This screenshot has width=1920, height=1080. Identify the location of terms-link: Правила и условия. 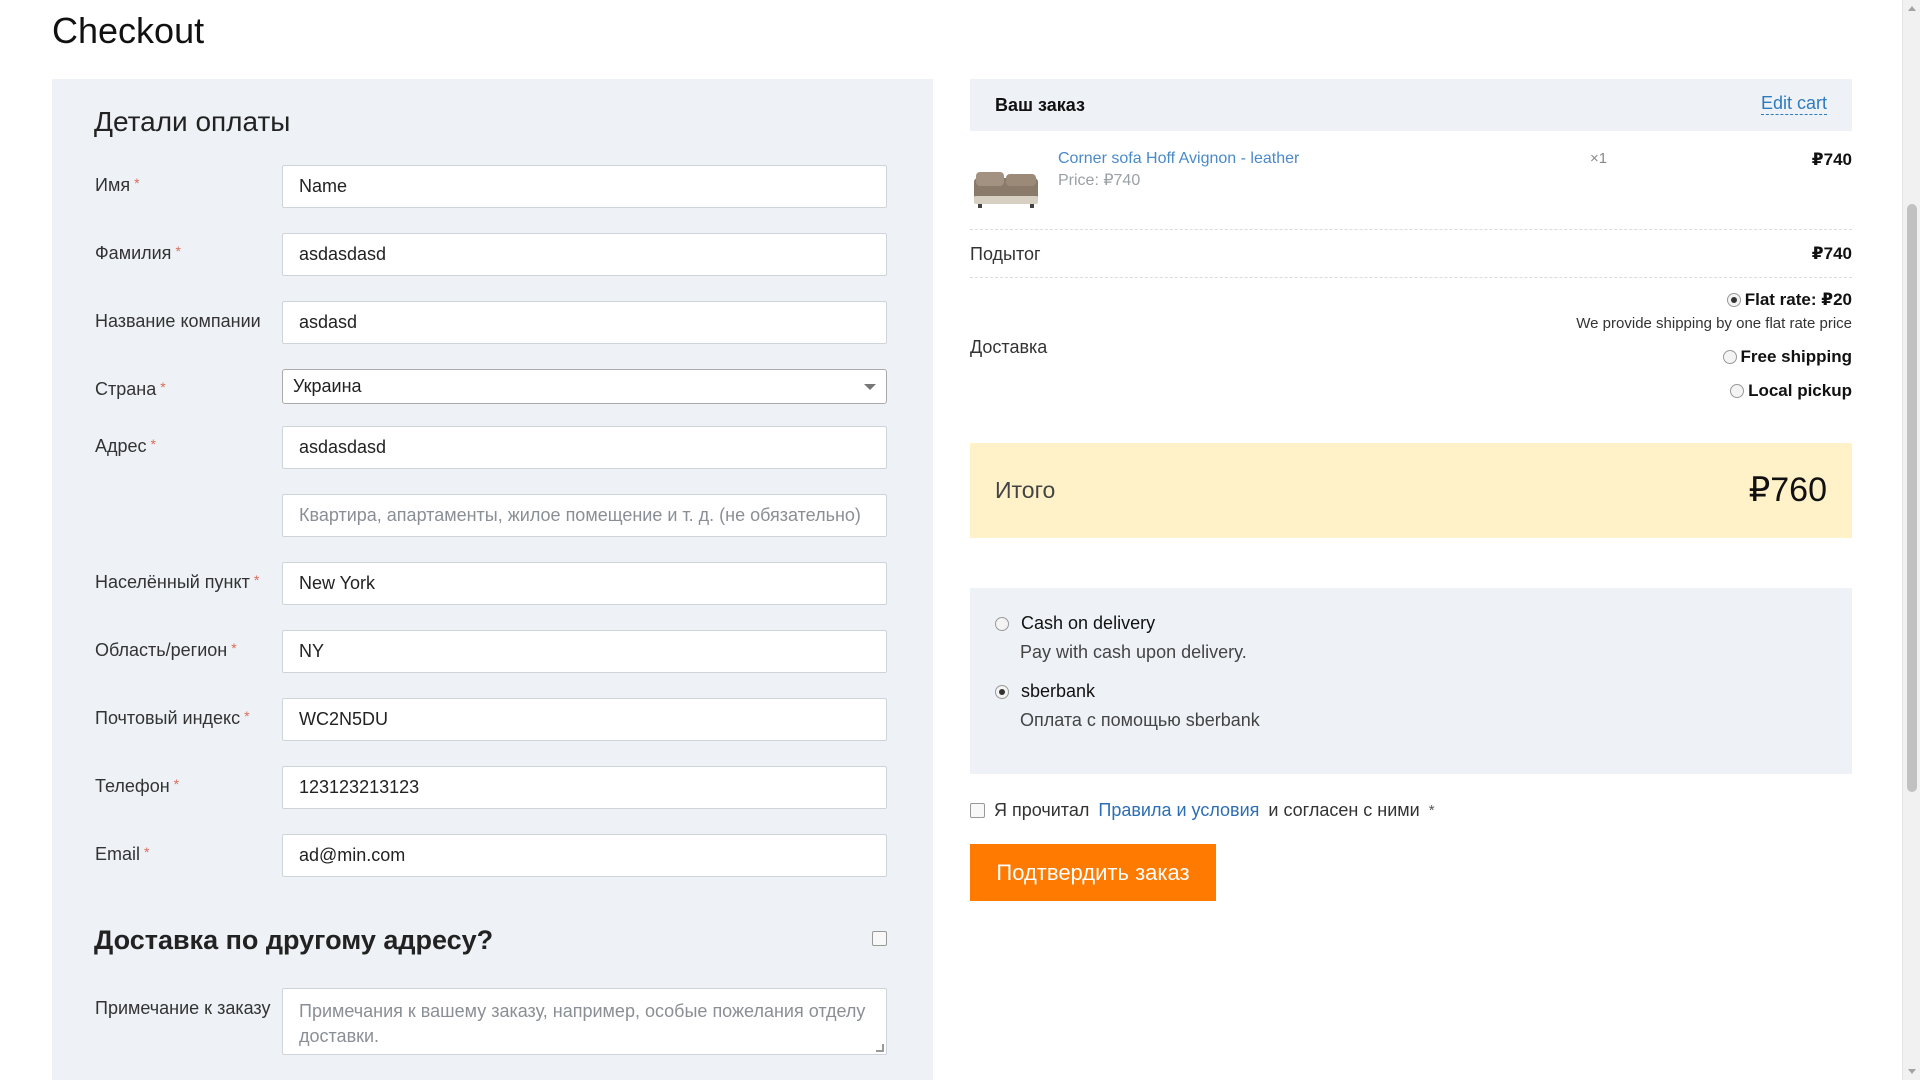
(1178, 810).